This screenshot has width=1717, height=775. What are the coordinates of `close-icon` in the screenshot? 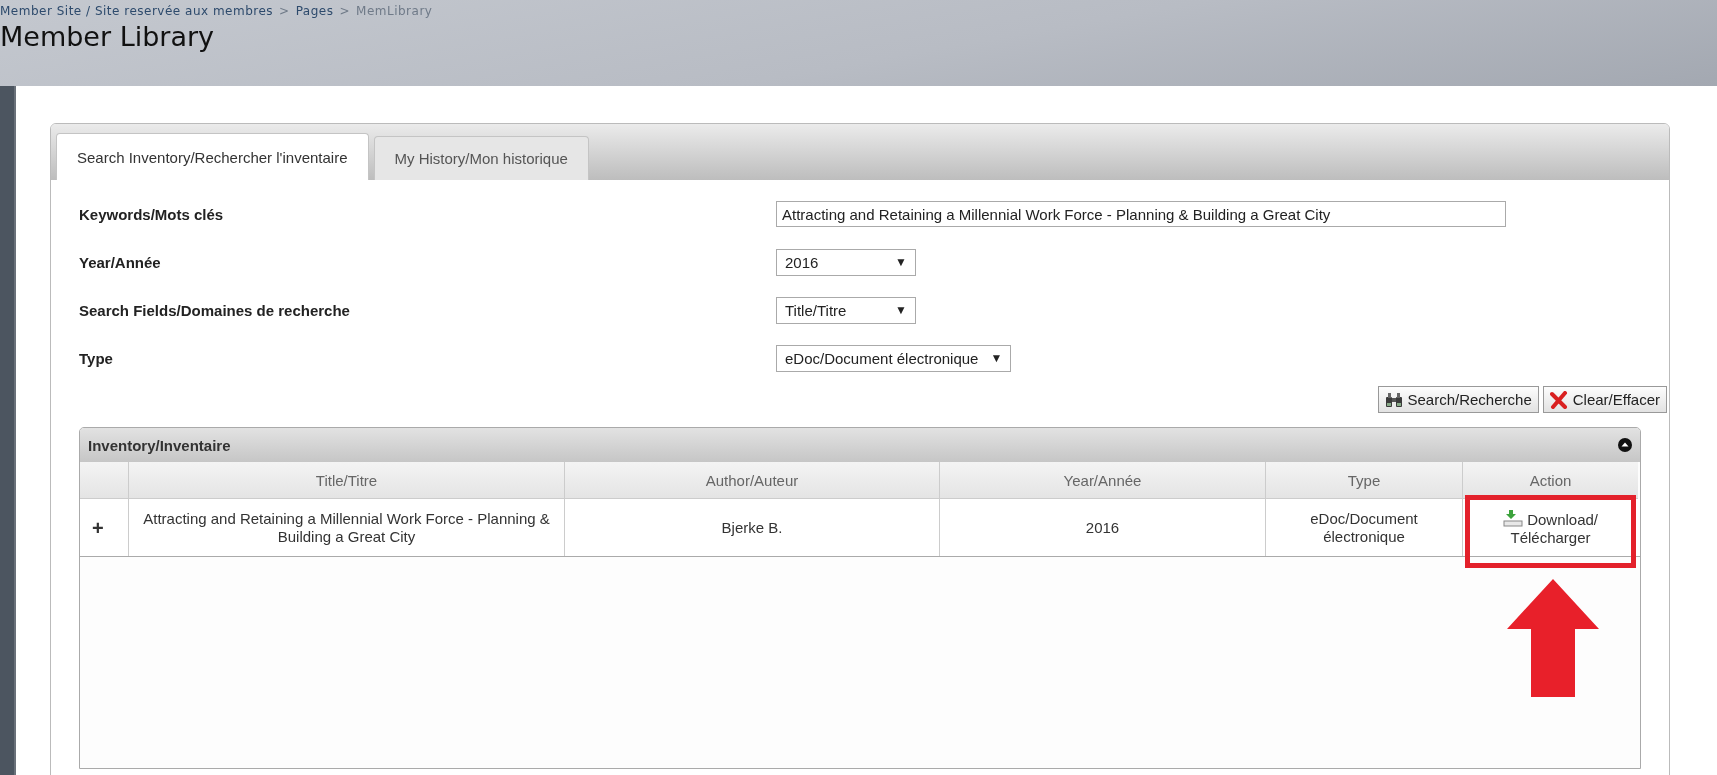 It's located at (1558, 399).